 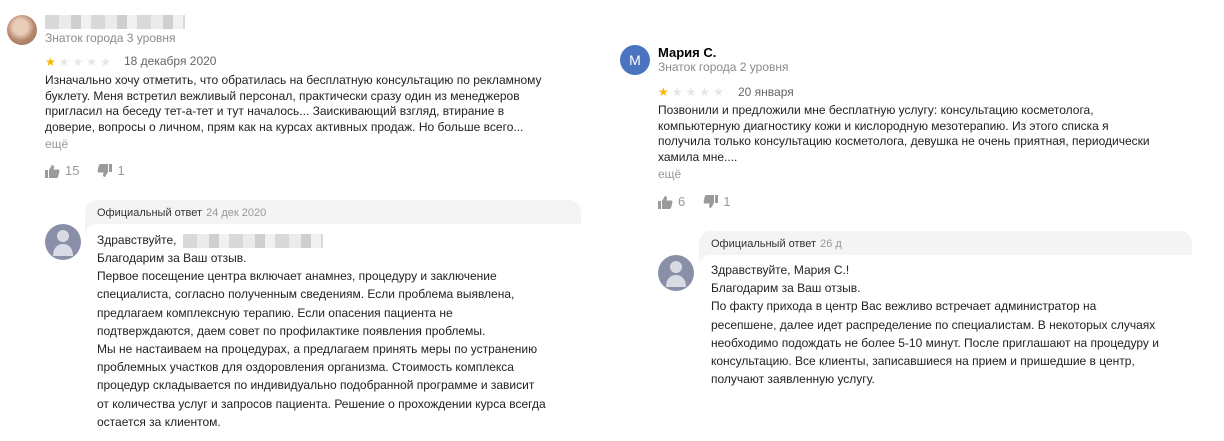 I want to click on reply-date: 24 дек 2020, so click(x=236, y=213).